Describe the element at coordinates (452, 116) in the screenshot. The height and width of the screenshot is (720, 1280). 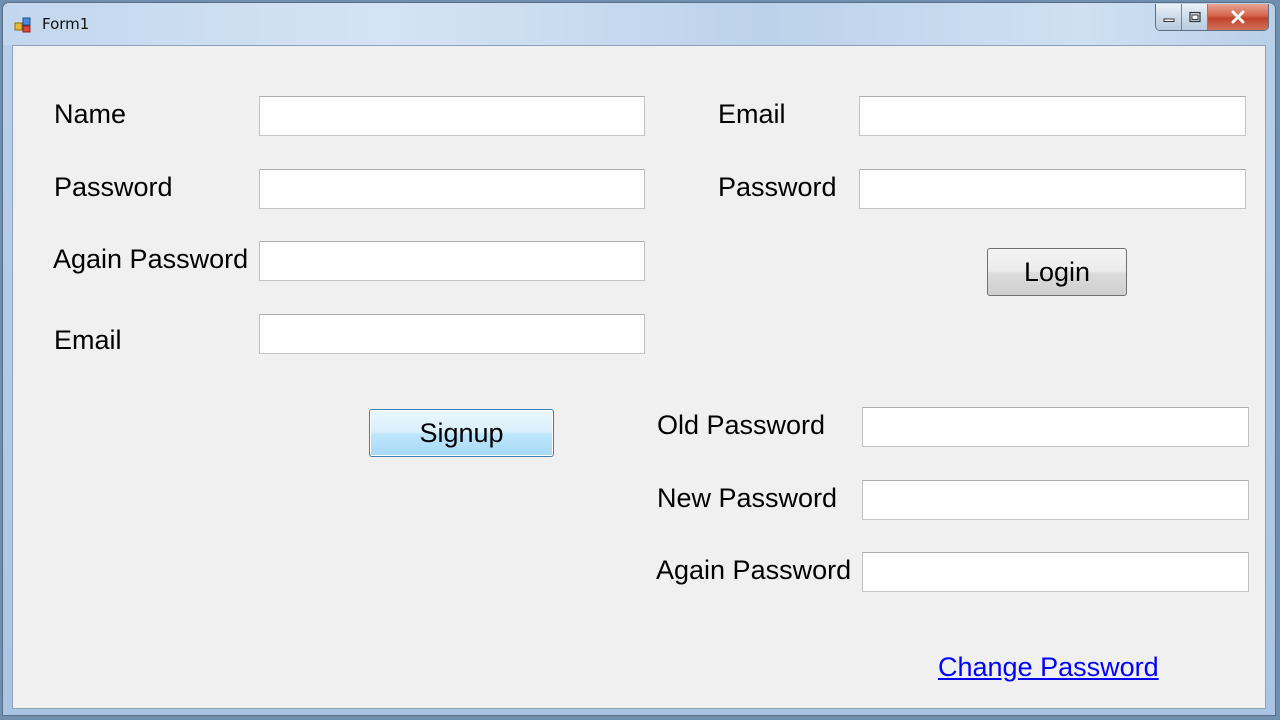
I see `signup-name-input` at that location.